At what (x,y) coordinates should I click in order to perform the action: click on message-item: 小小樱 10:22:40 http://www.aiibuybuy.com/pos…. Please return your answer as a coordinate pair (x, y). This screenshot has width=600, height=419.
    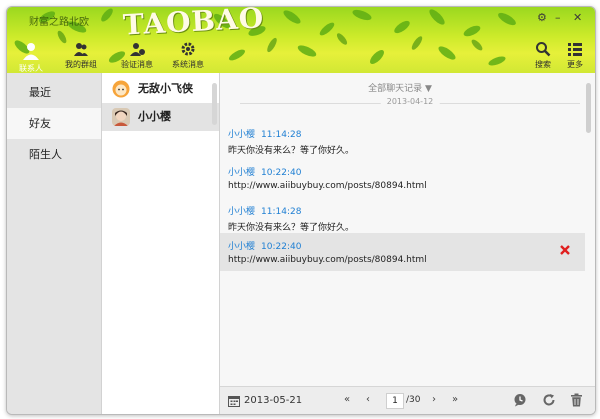
    Looking at the image, I should click on (402, 181).